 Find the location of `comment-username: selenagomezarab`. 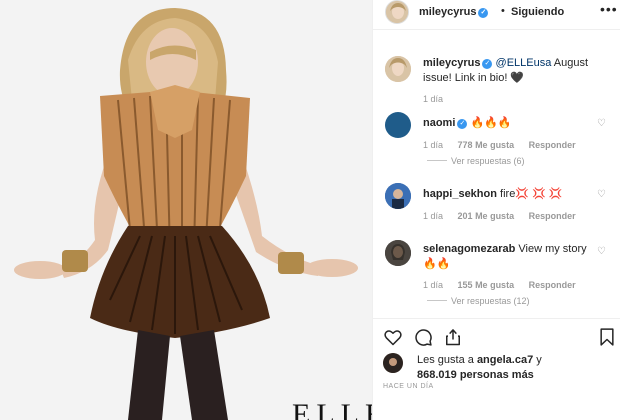

comment-username: selenagomezarab is located at coordinates (469, 249).